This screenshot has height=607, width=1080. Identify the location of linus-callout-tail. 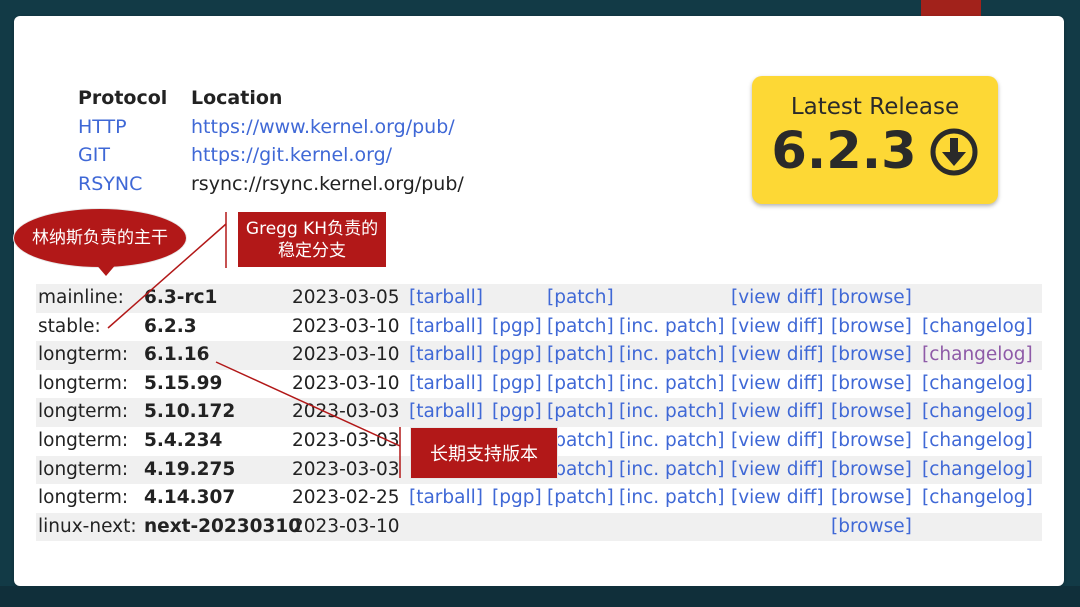
(106, 269).